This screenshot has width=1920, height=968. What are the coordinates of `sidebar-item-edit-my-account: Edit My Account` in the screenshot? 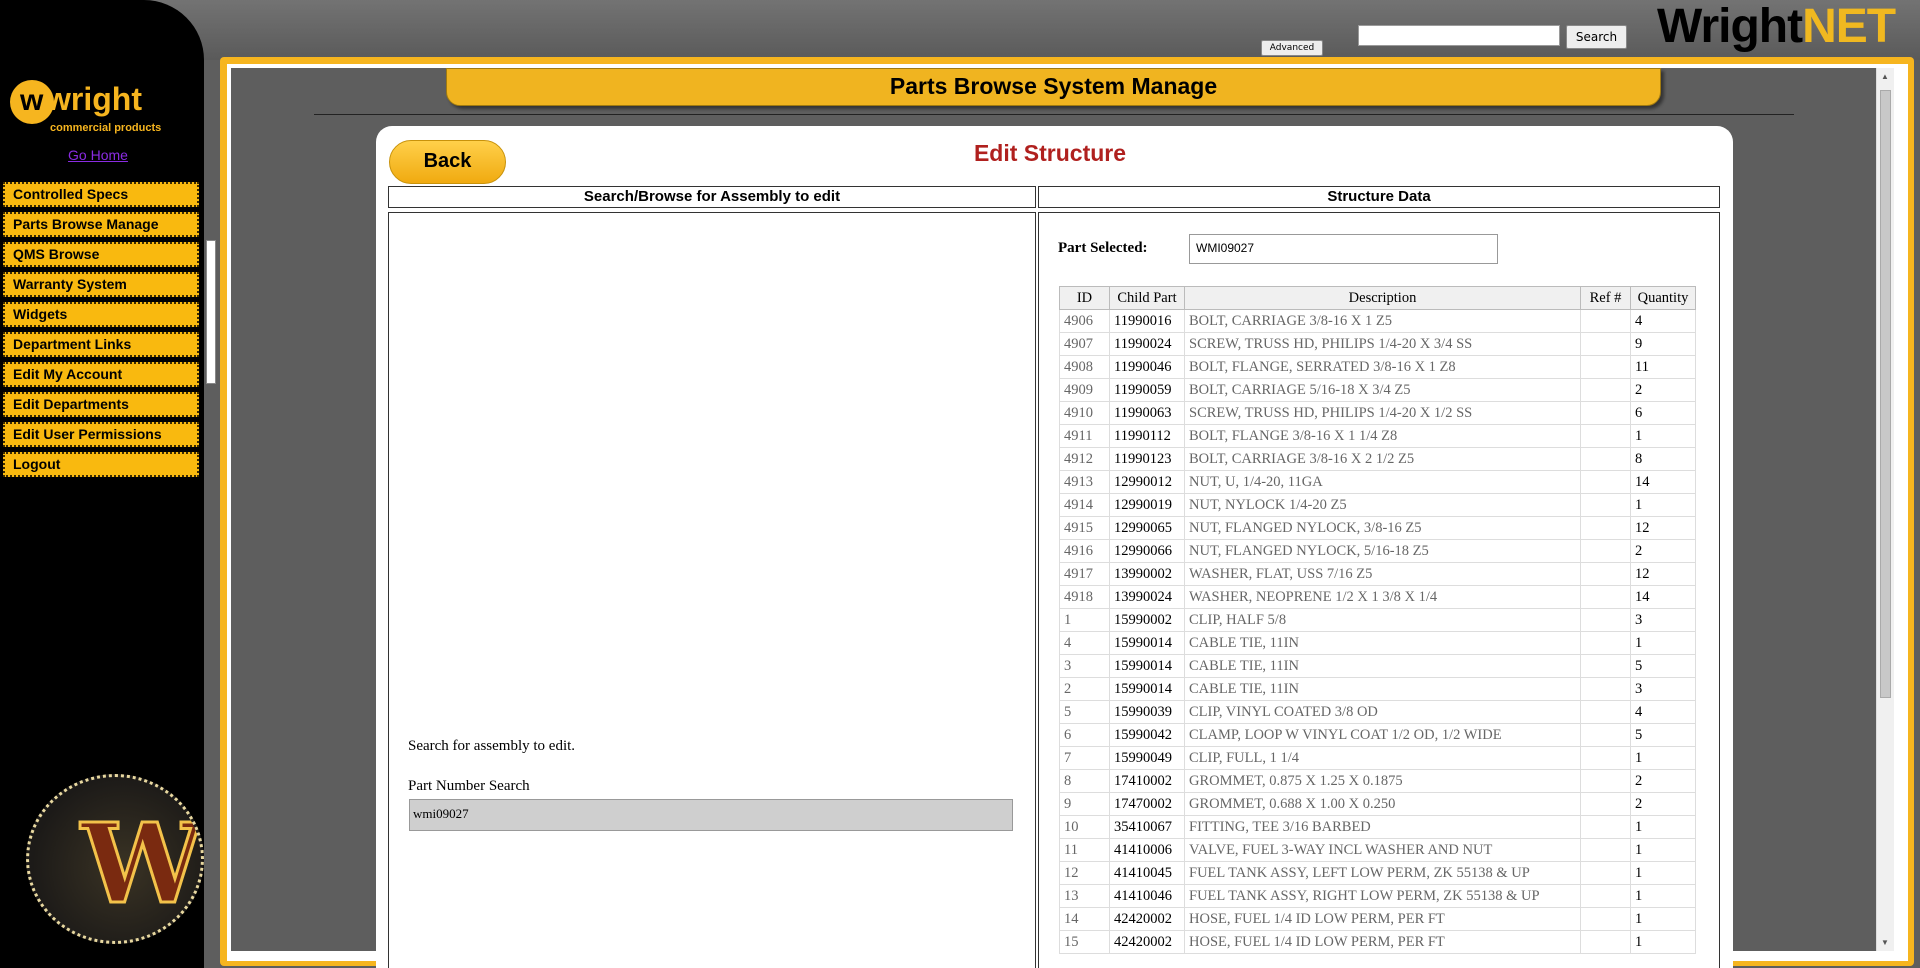 It's located at (101, 374).